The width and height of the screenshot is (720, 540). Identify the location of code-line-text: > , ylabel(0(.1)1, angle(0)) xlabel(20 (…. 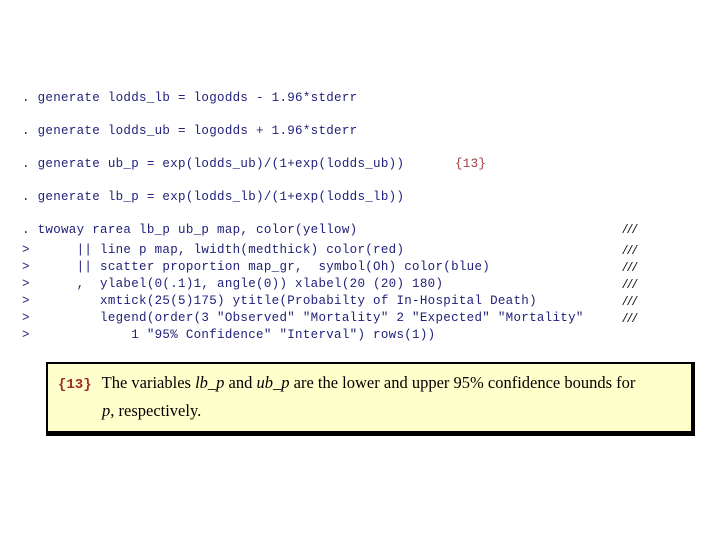
(233, 284).